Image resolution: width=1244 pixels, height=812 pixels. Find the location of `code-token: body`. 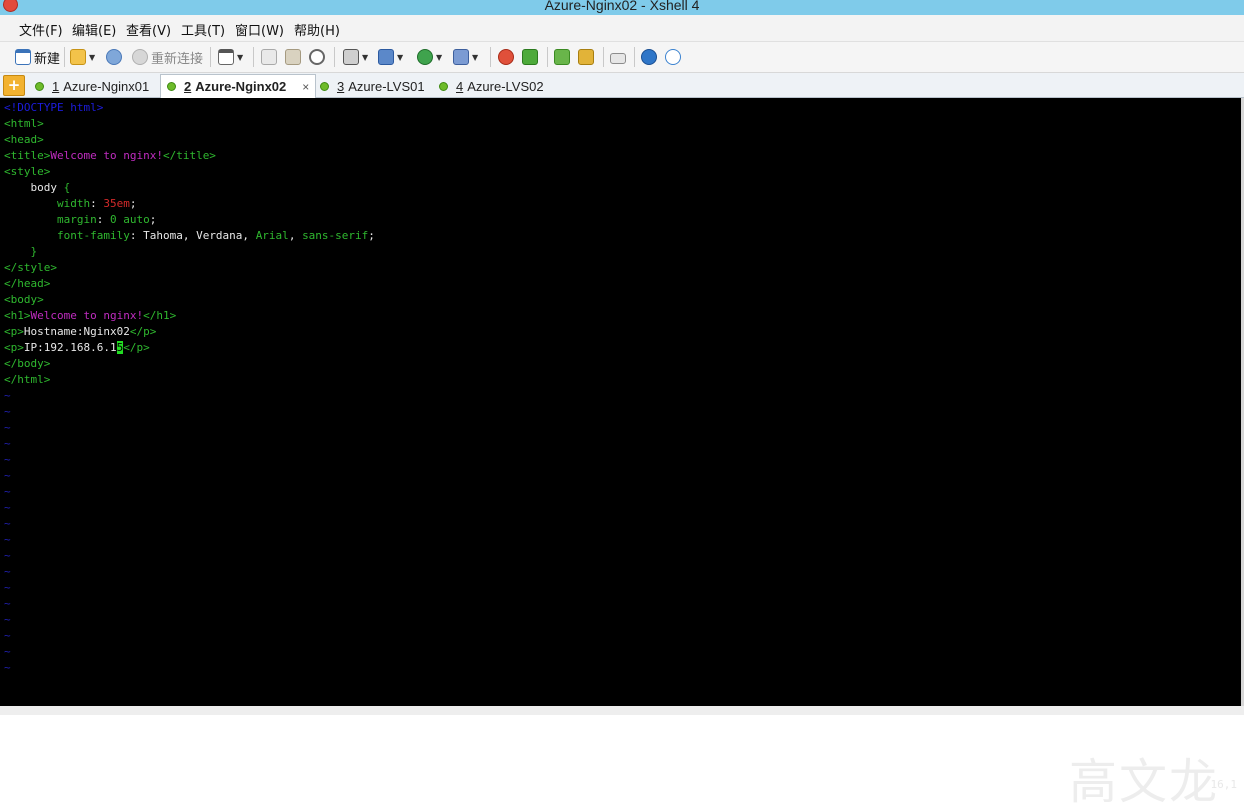

code-token: body is located at coordinates (34, 187).